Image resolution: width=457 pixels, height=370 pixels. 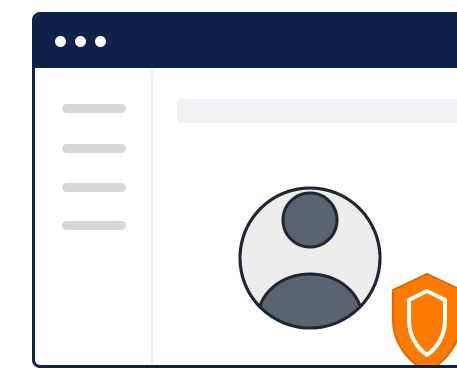 What do you see at coordinates (310, 274) in the screenshot?
I see `user-avatar-icon` at bounding box center [310, 274].